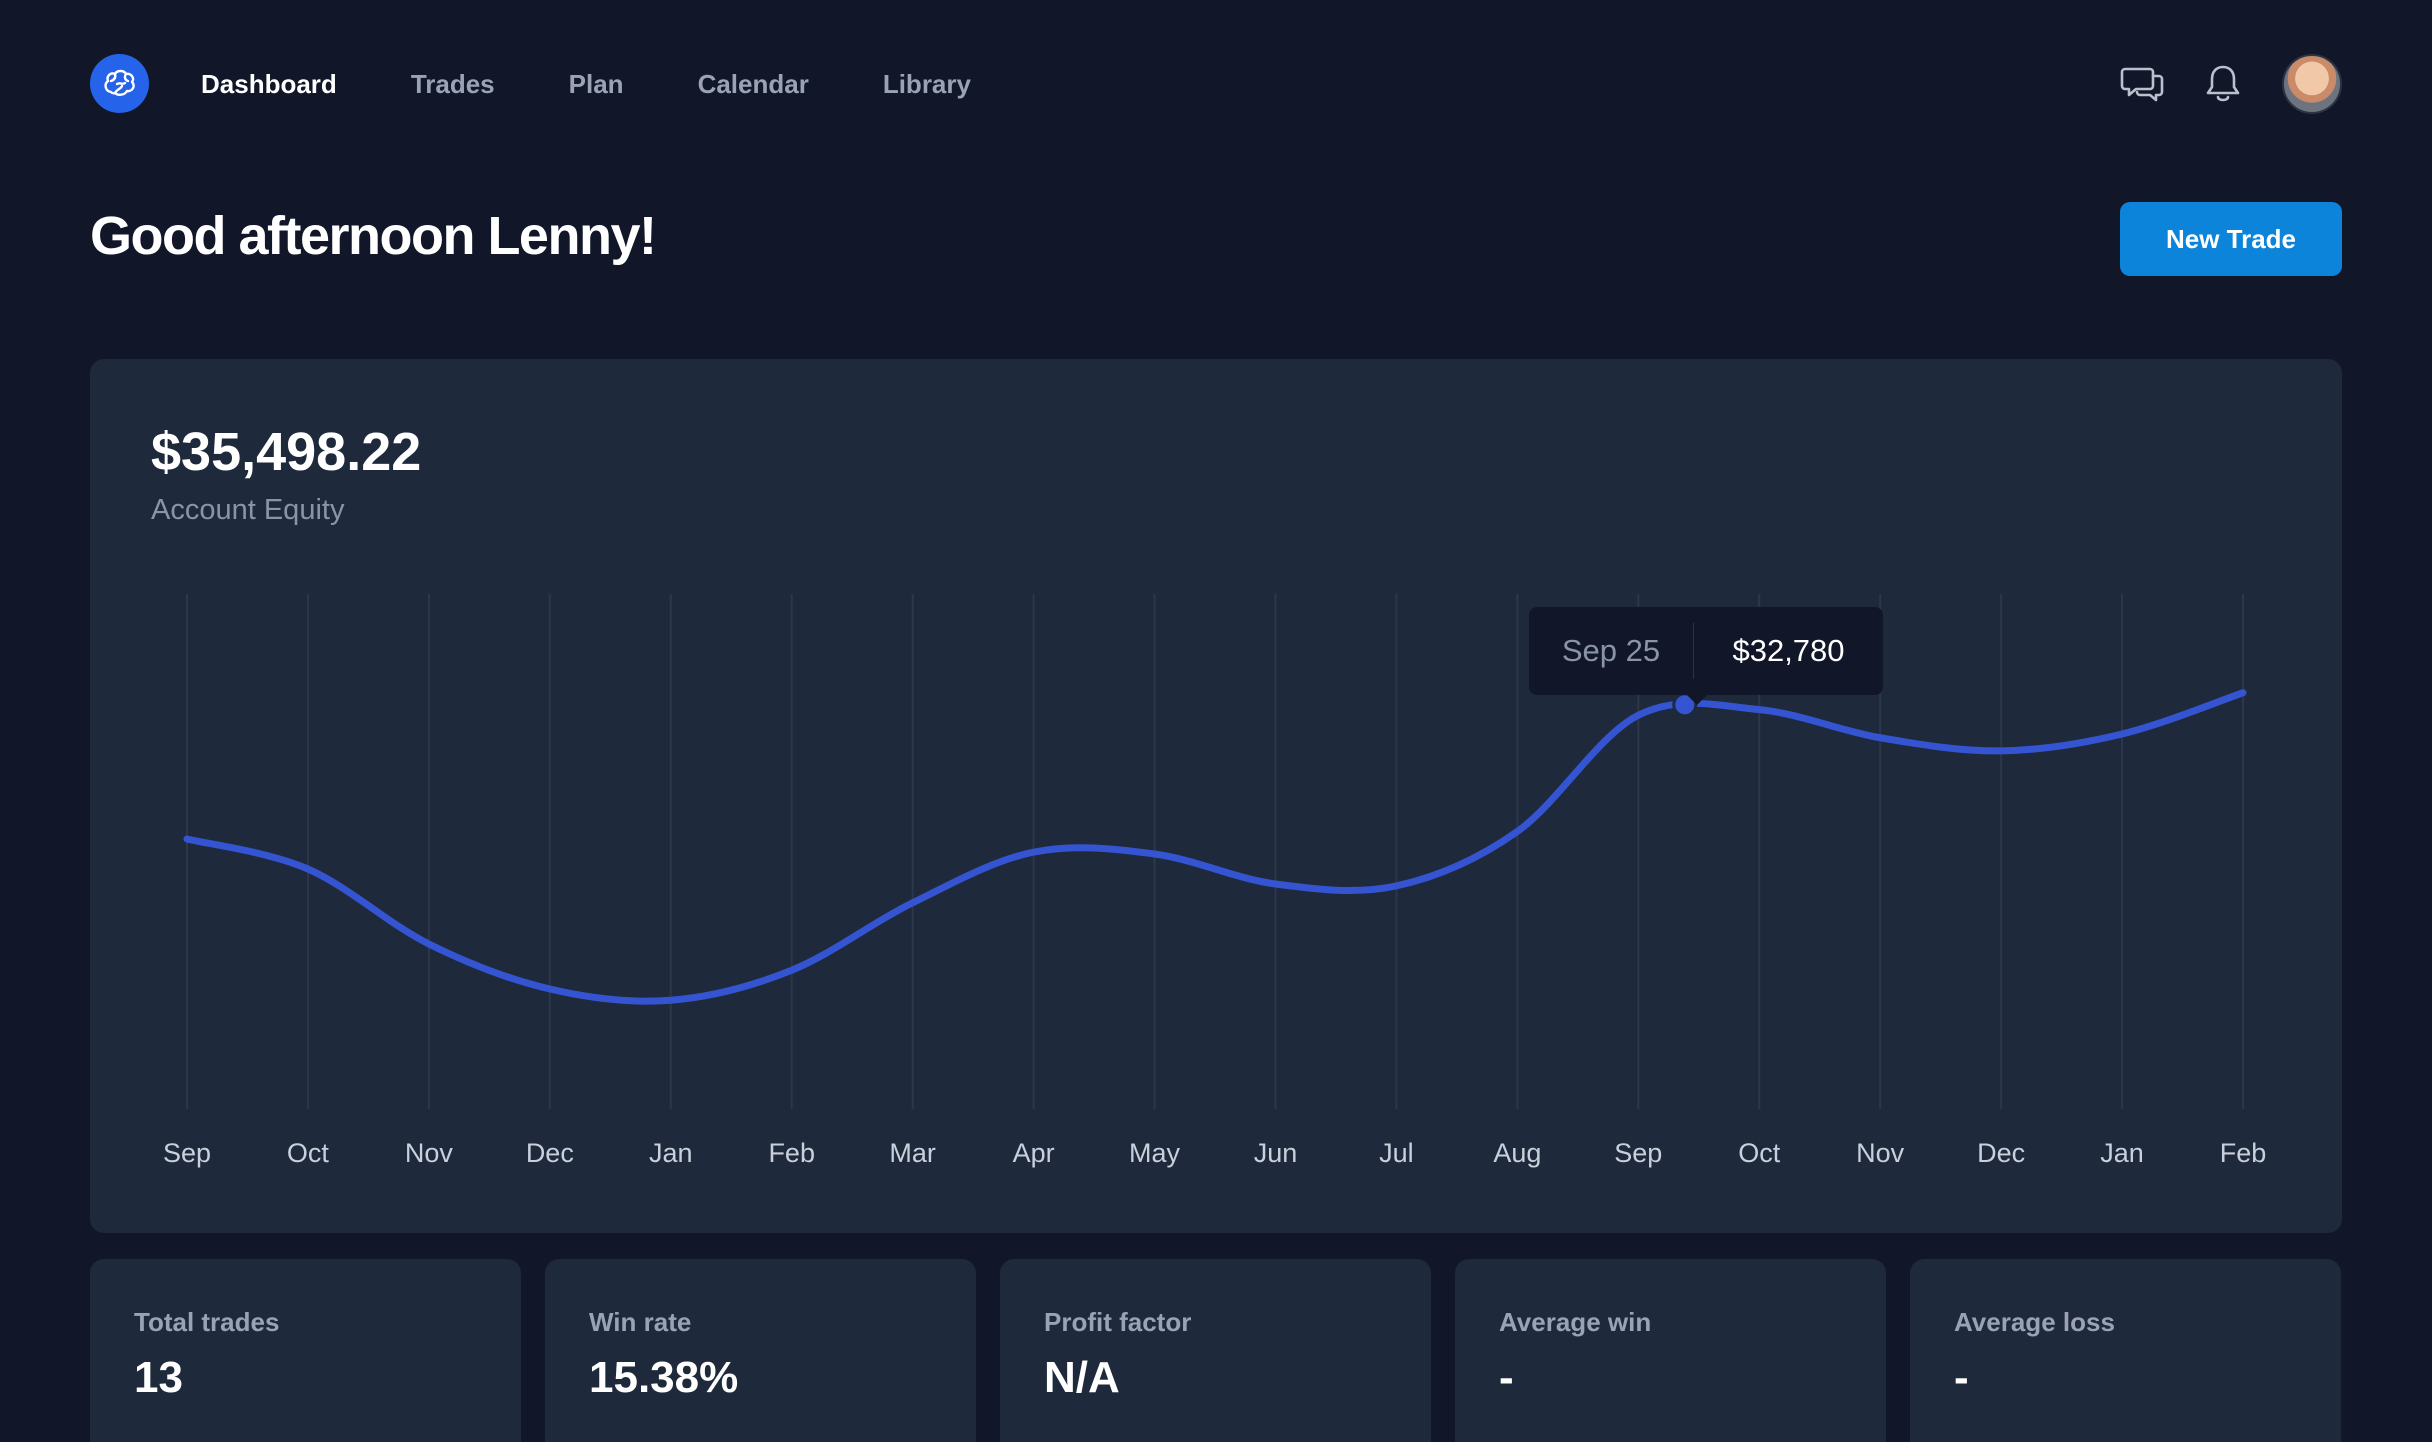 The height and width of the screenshot is (1442, 2432). I want to click on x-tick-label: May, so click(1155, 1153).